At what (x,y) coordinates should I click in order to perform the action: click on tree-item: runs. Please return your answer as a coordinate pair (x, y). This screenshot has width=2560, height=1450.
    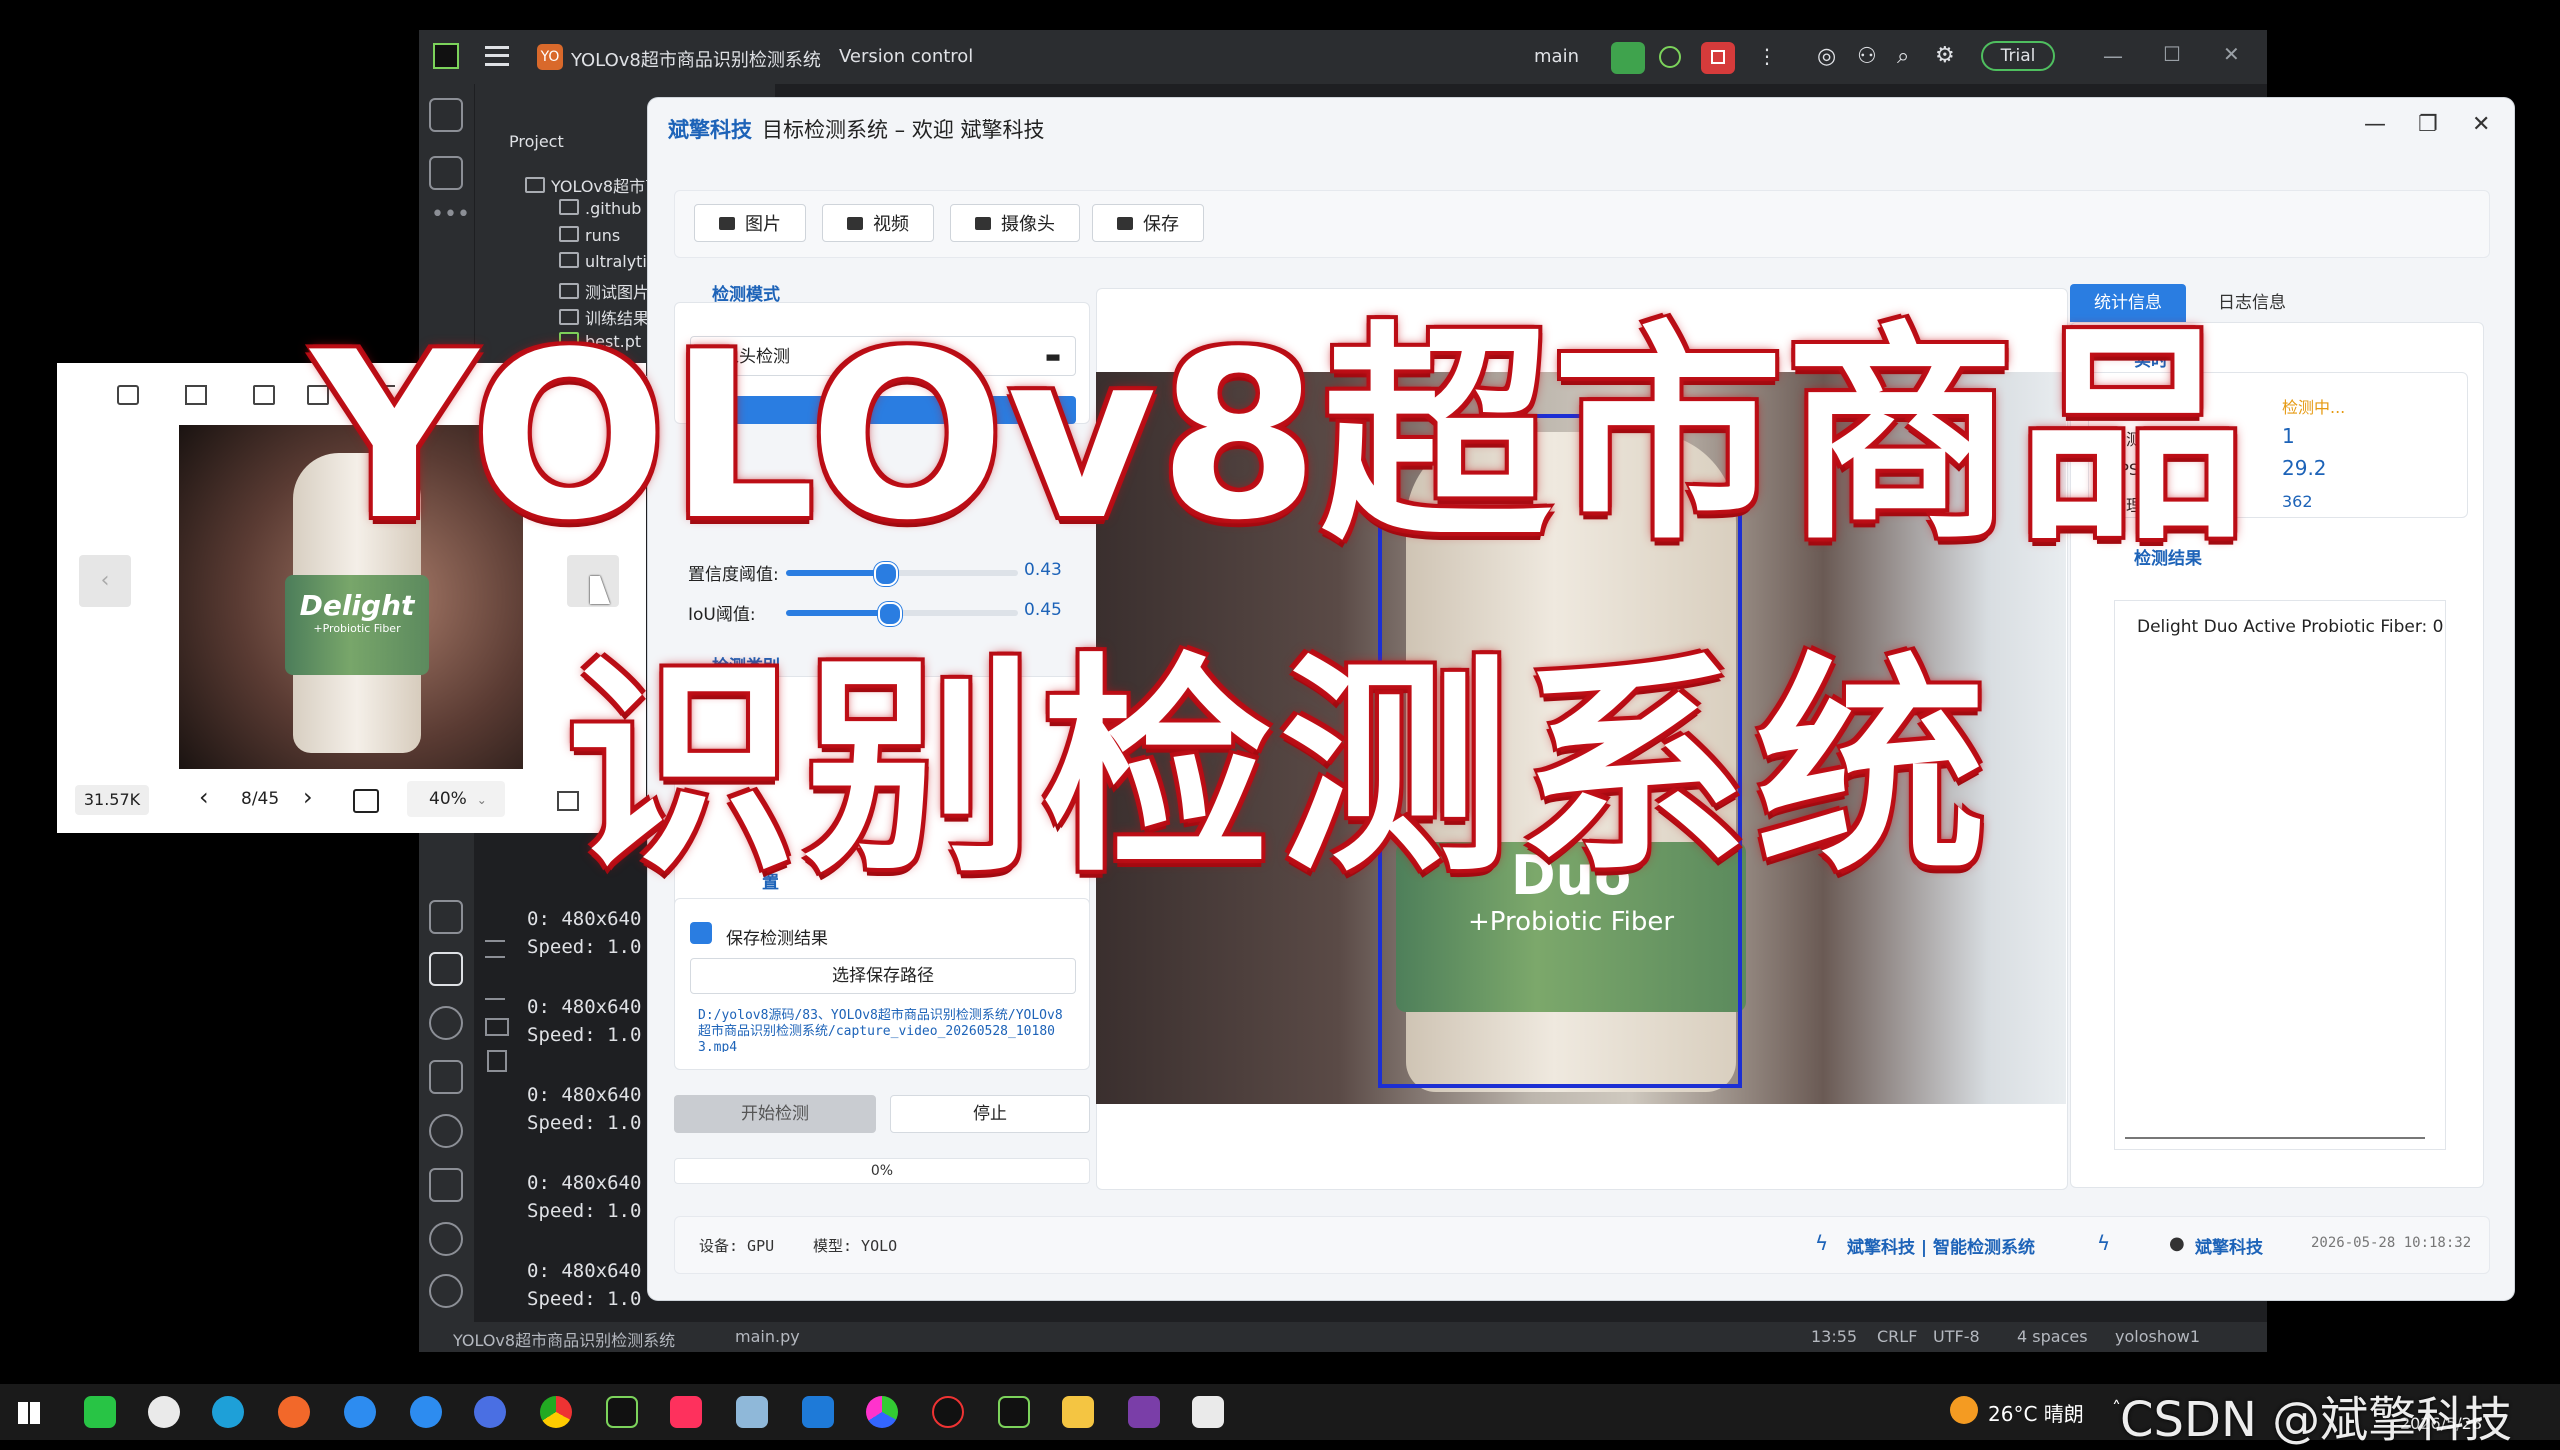
    Looking at the image, I should click on (589, 235).